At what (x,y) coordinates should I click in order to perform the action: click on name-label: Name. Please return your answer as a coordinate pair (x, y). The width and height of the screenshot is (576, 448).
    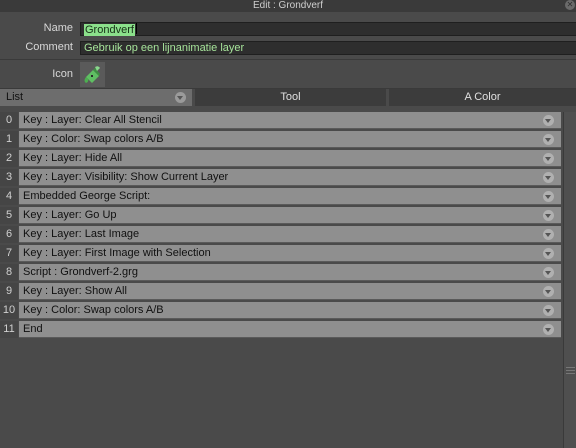
    Looking at the image, I should click on (58, 28).